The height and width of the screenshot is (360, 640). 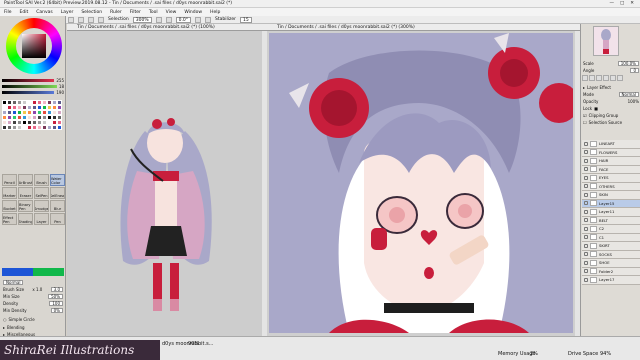 What do you see at coordinates (611, 229) in the screenshot?
I see `layer-row: C2` at bounding box center [611, 229].